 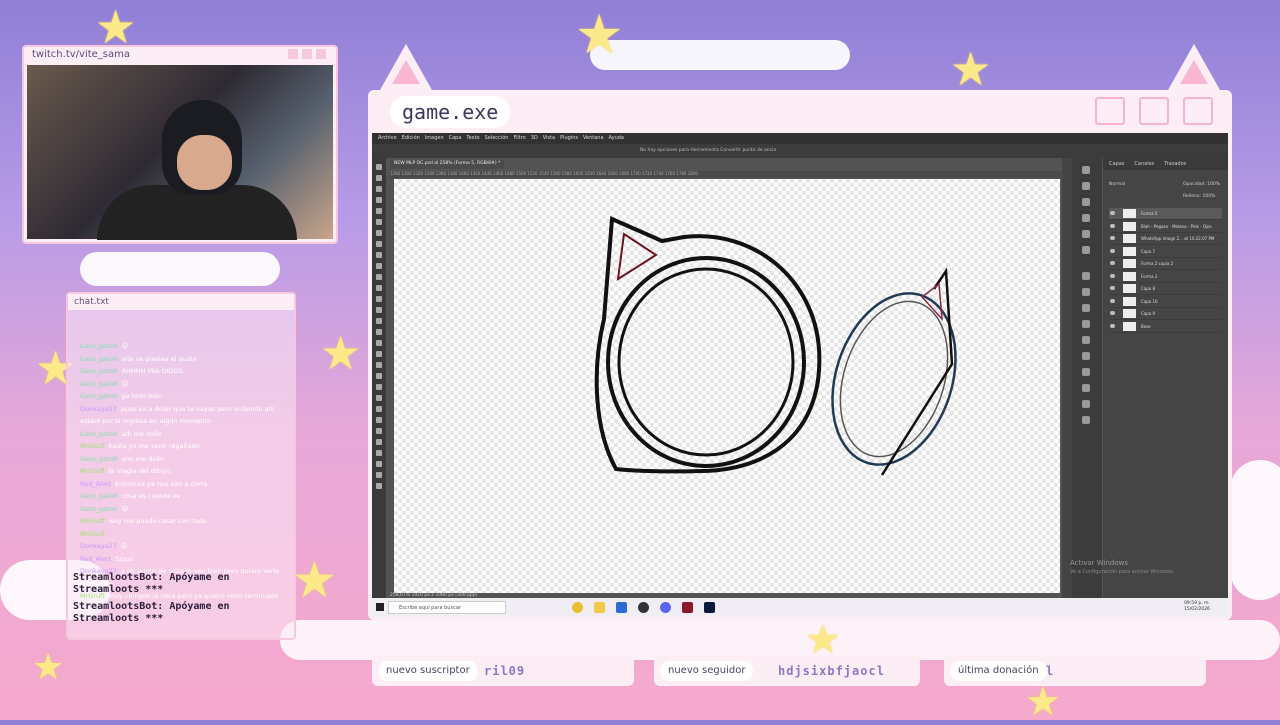 I want to click on blend-mode-select: Normal, so click(x=1117, y=184).